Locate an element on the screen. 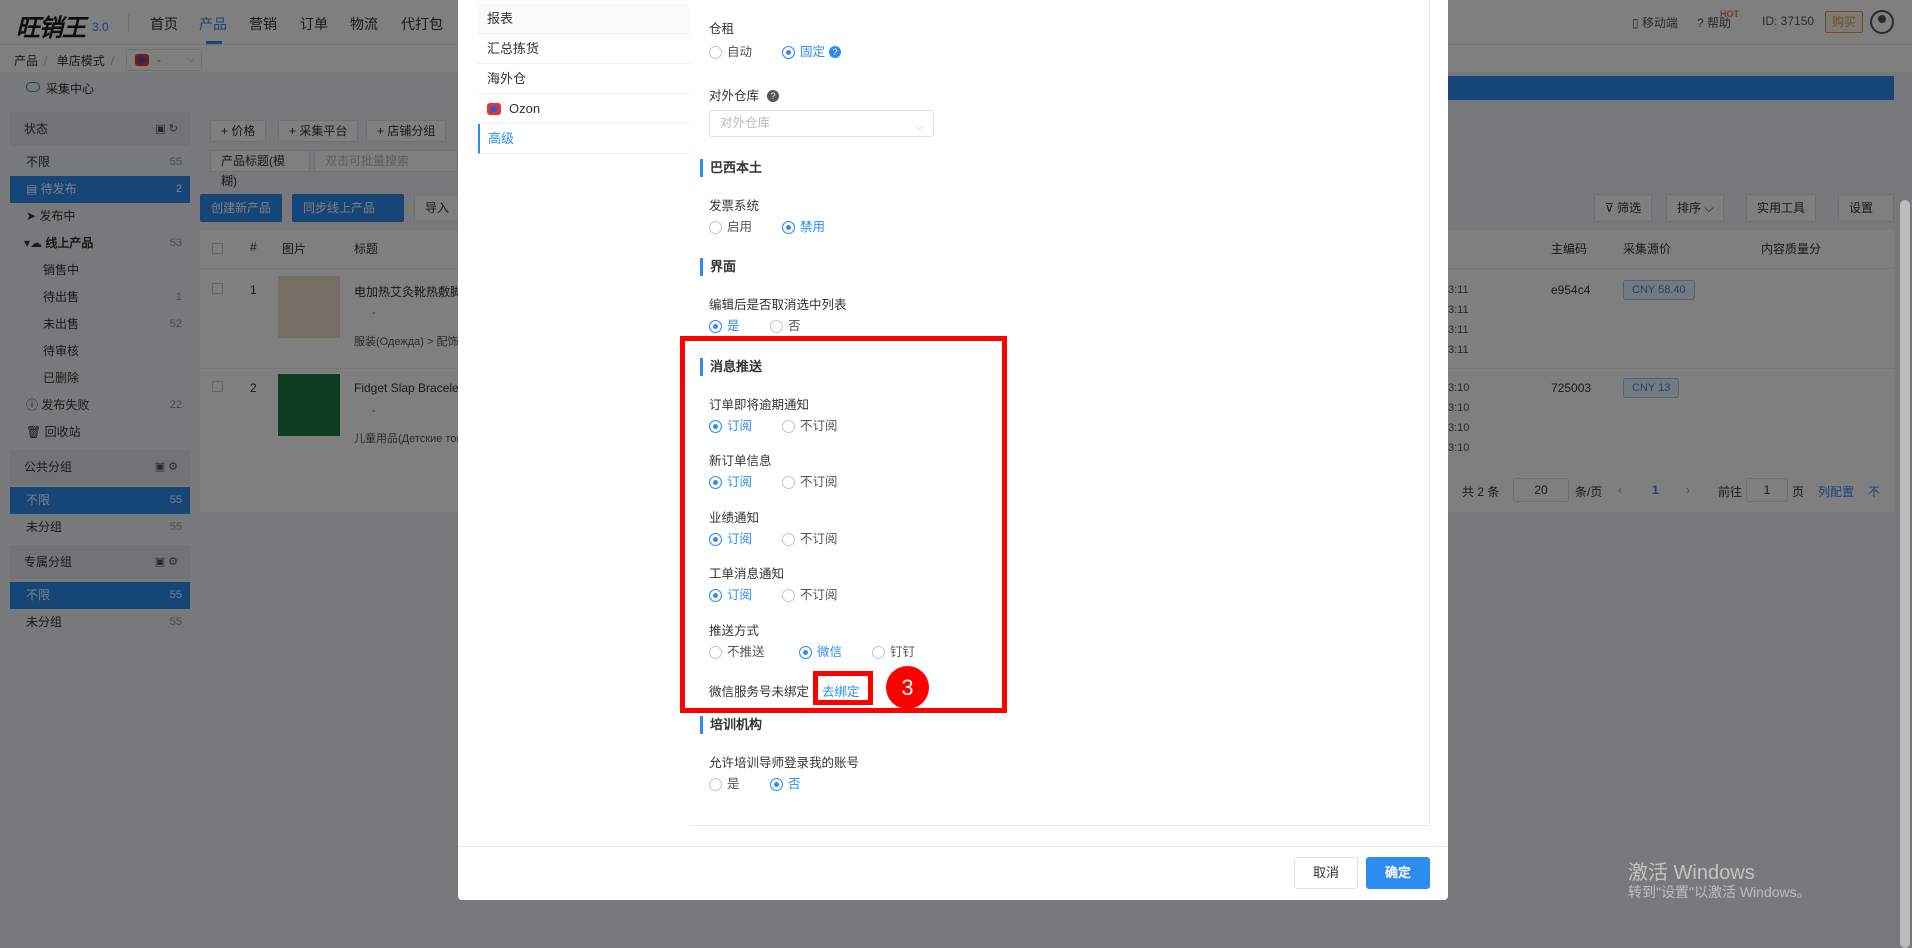 The image size is (1912, 948). modal-nav-overseas: 海外仓 is located at coordinates (584, 79).